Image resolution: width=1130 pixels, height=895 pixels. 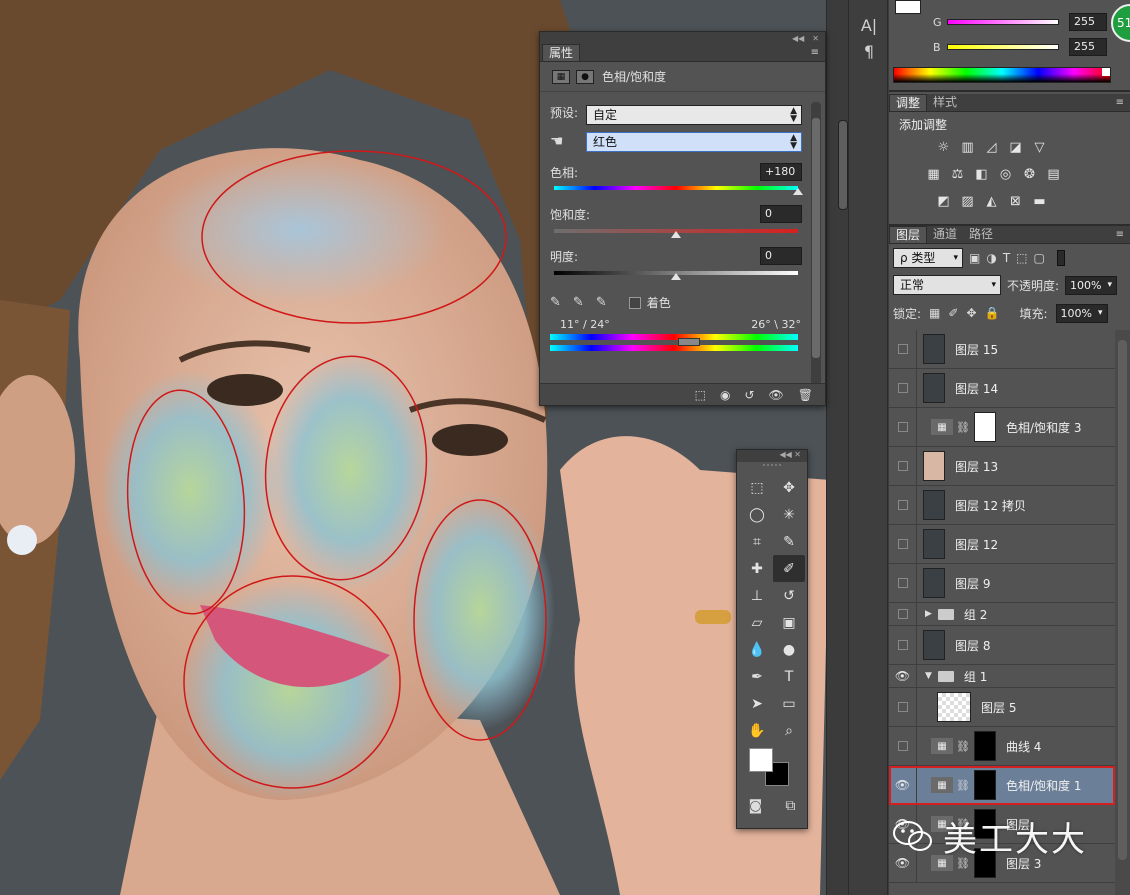 I want to click on path-selection-tool-icon: ➤, so click(x=757, y=703).